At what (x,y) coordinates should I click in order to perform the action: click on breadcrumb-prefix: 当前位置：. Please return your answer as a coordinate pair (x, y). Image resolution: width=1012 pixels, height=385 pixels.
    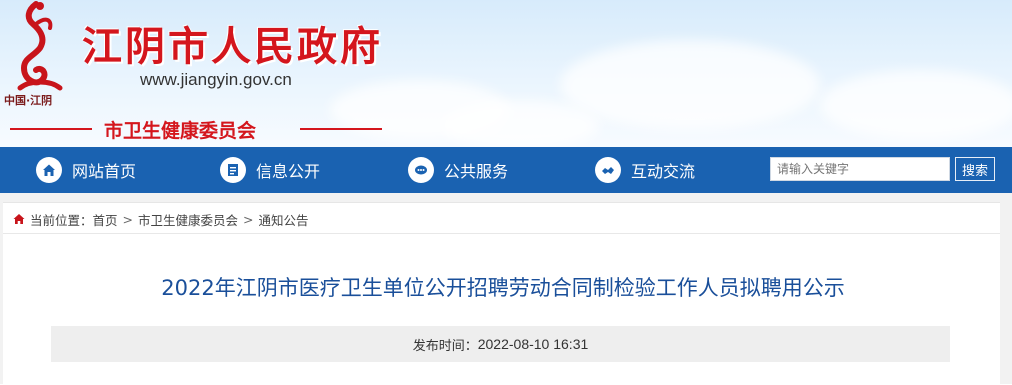
    Looking at the image, I should click on (61, 220).